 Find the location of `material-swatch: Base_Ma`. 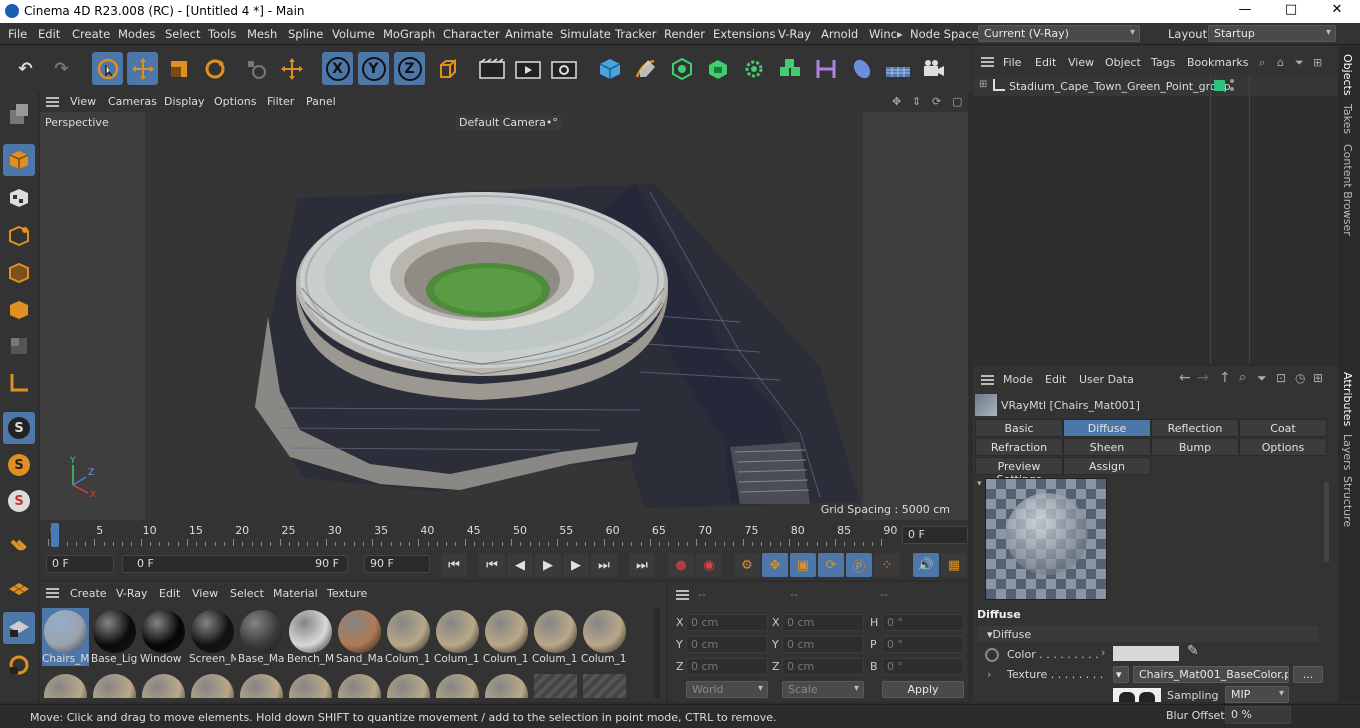

material-swatch: Base_Ma is located at coordinates (261, 637).